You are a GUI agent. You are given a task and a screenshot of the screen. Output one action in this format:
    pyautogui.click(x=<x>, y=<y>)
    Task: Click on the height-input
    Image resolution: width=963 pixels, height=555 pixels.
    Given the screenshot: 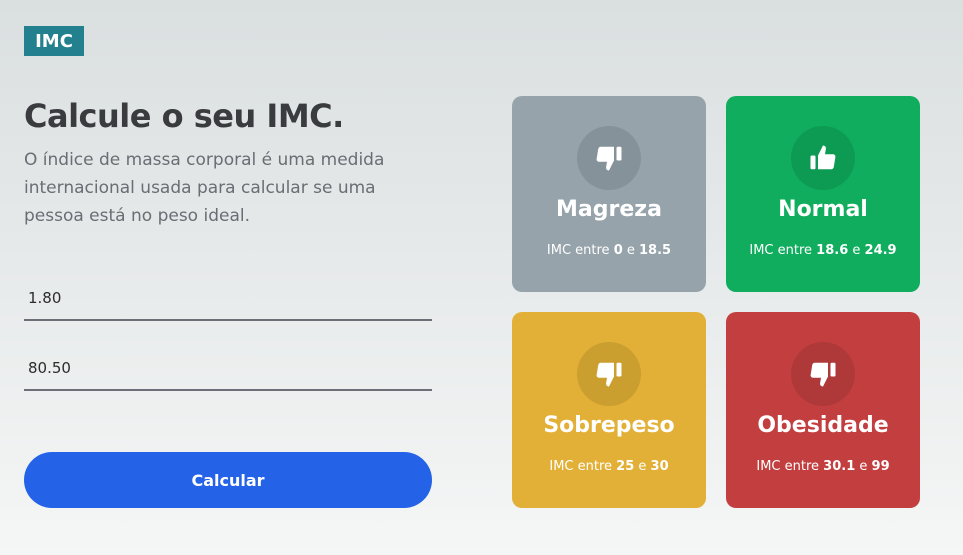 What is the action you would take?
    pyautogui.click(x=228, y=299)
    